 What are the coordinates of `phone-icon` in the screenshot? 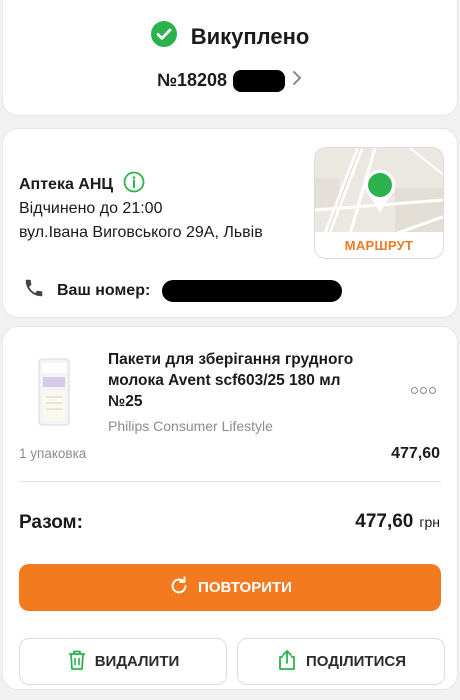 It's located at (34, 290).